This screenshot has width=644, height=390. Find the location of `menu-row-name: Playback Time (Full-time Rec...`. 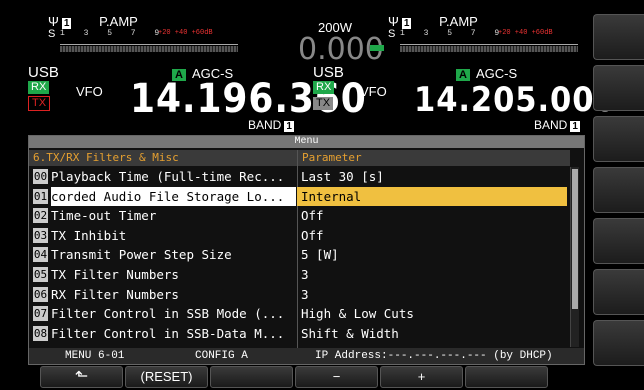

menu-row-name: Playback Time (Full-time Rec... is located at coordinates (168, 176).